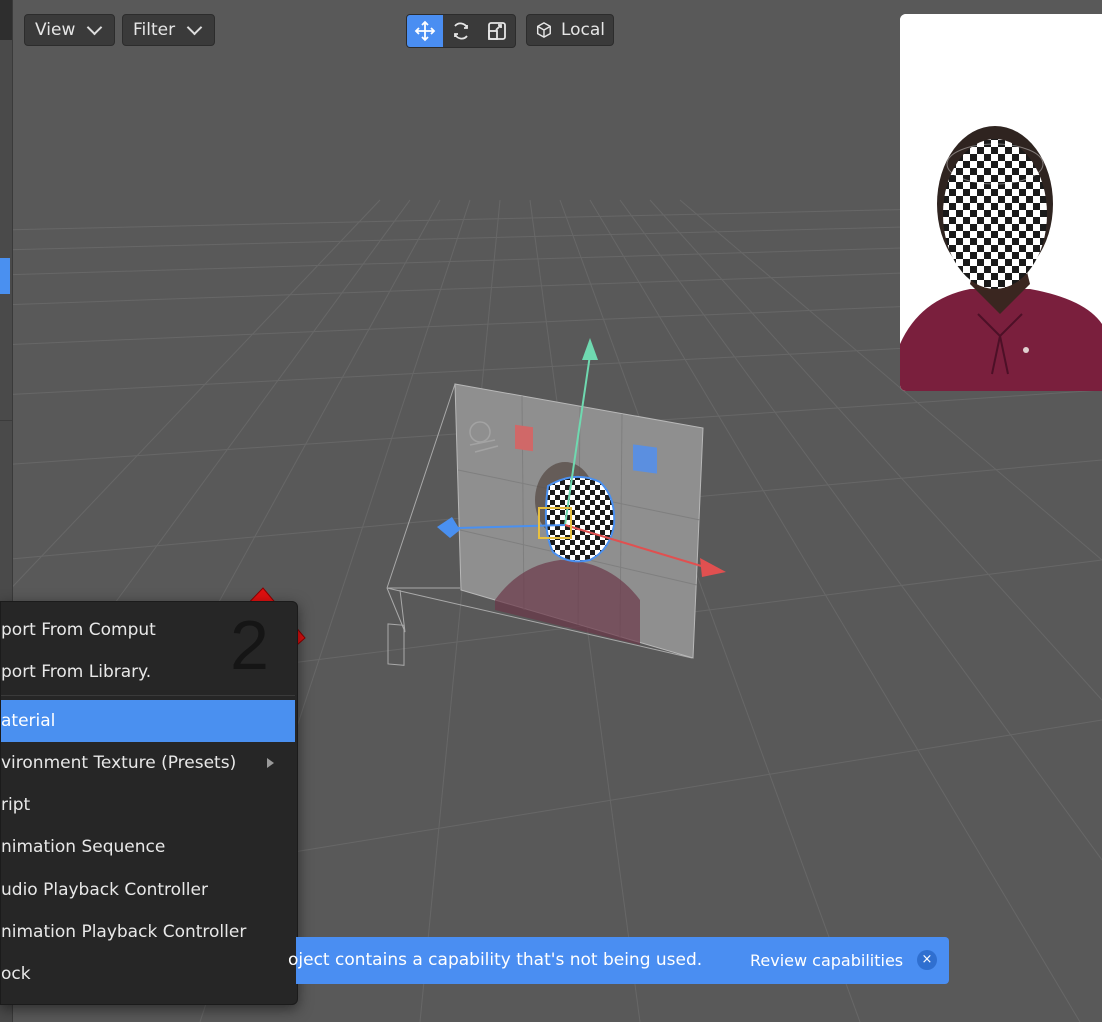  I want to click on annotation-step-number: 2, so click(249, 645).